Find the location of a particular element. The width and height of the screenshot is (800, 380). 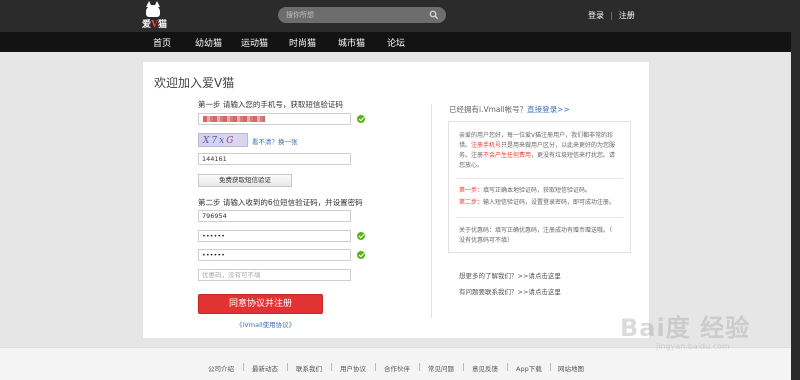

user-agreement-link: 《iVmall使用协议》 is located at coordinates (265, 324).